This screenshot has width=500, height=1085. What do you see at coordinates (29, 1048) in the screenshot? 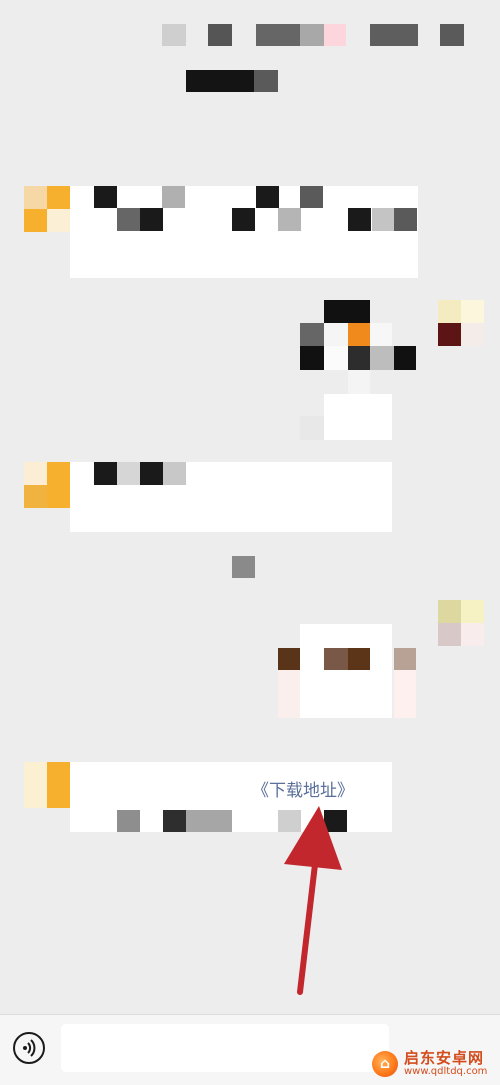
I see `voice-input-icon` at bounding box center [29, 1048].